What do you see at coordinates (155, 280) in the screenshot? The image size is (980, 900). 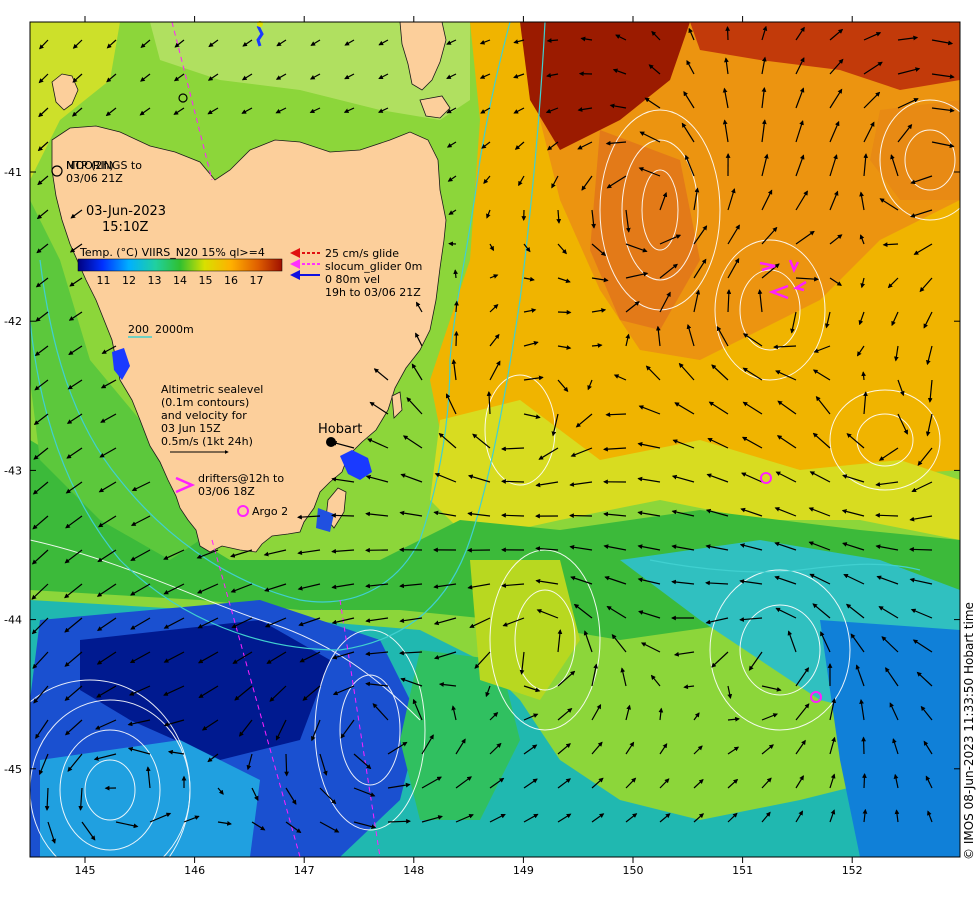 I see `colorbar-tick-label: 13` at bounding box center [155, 280].